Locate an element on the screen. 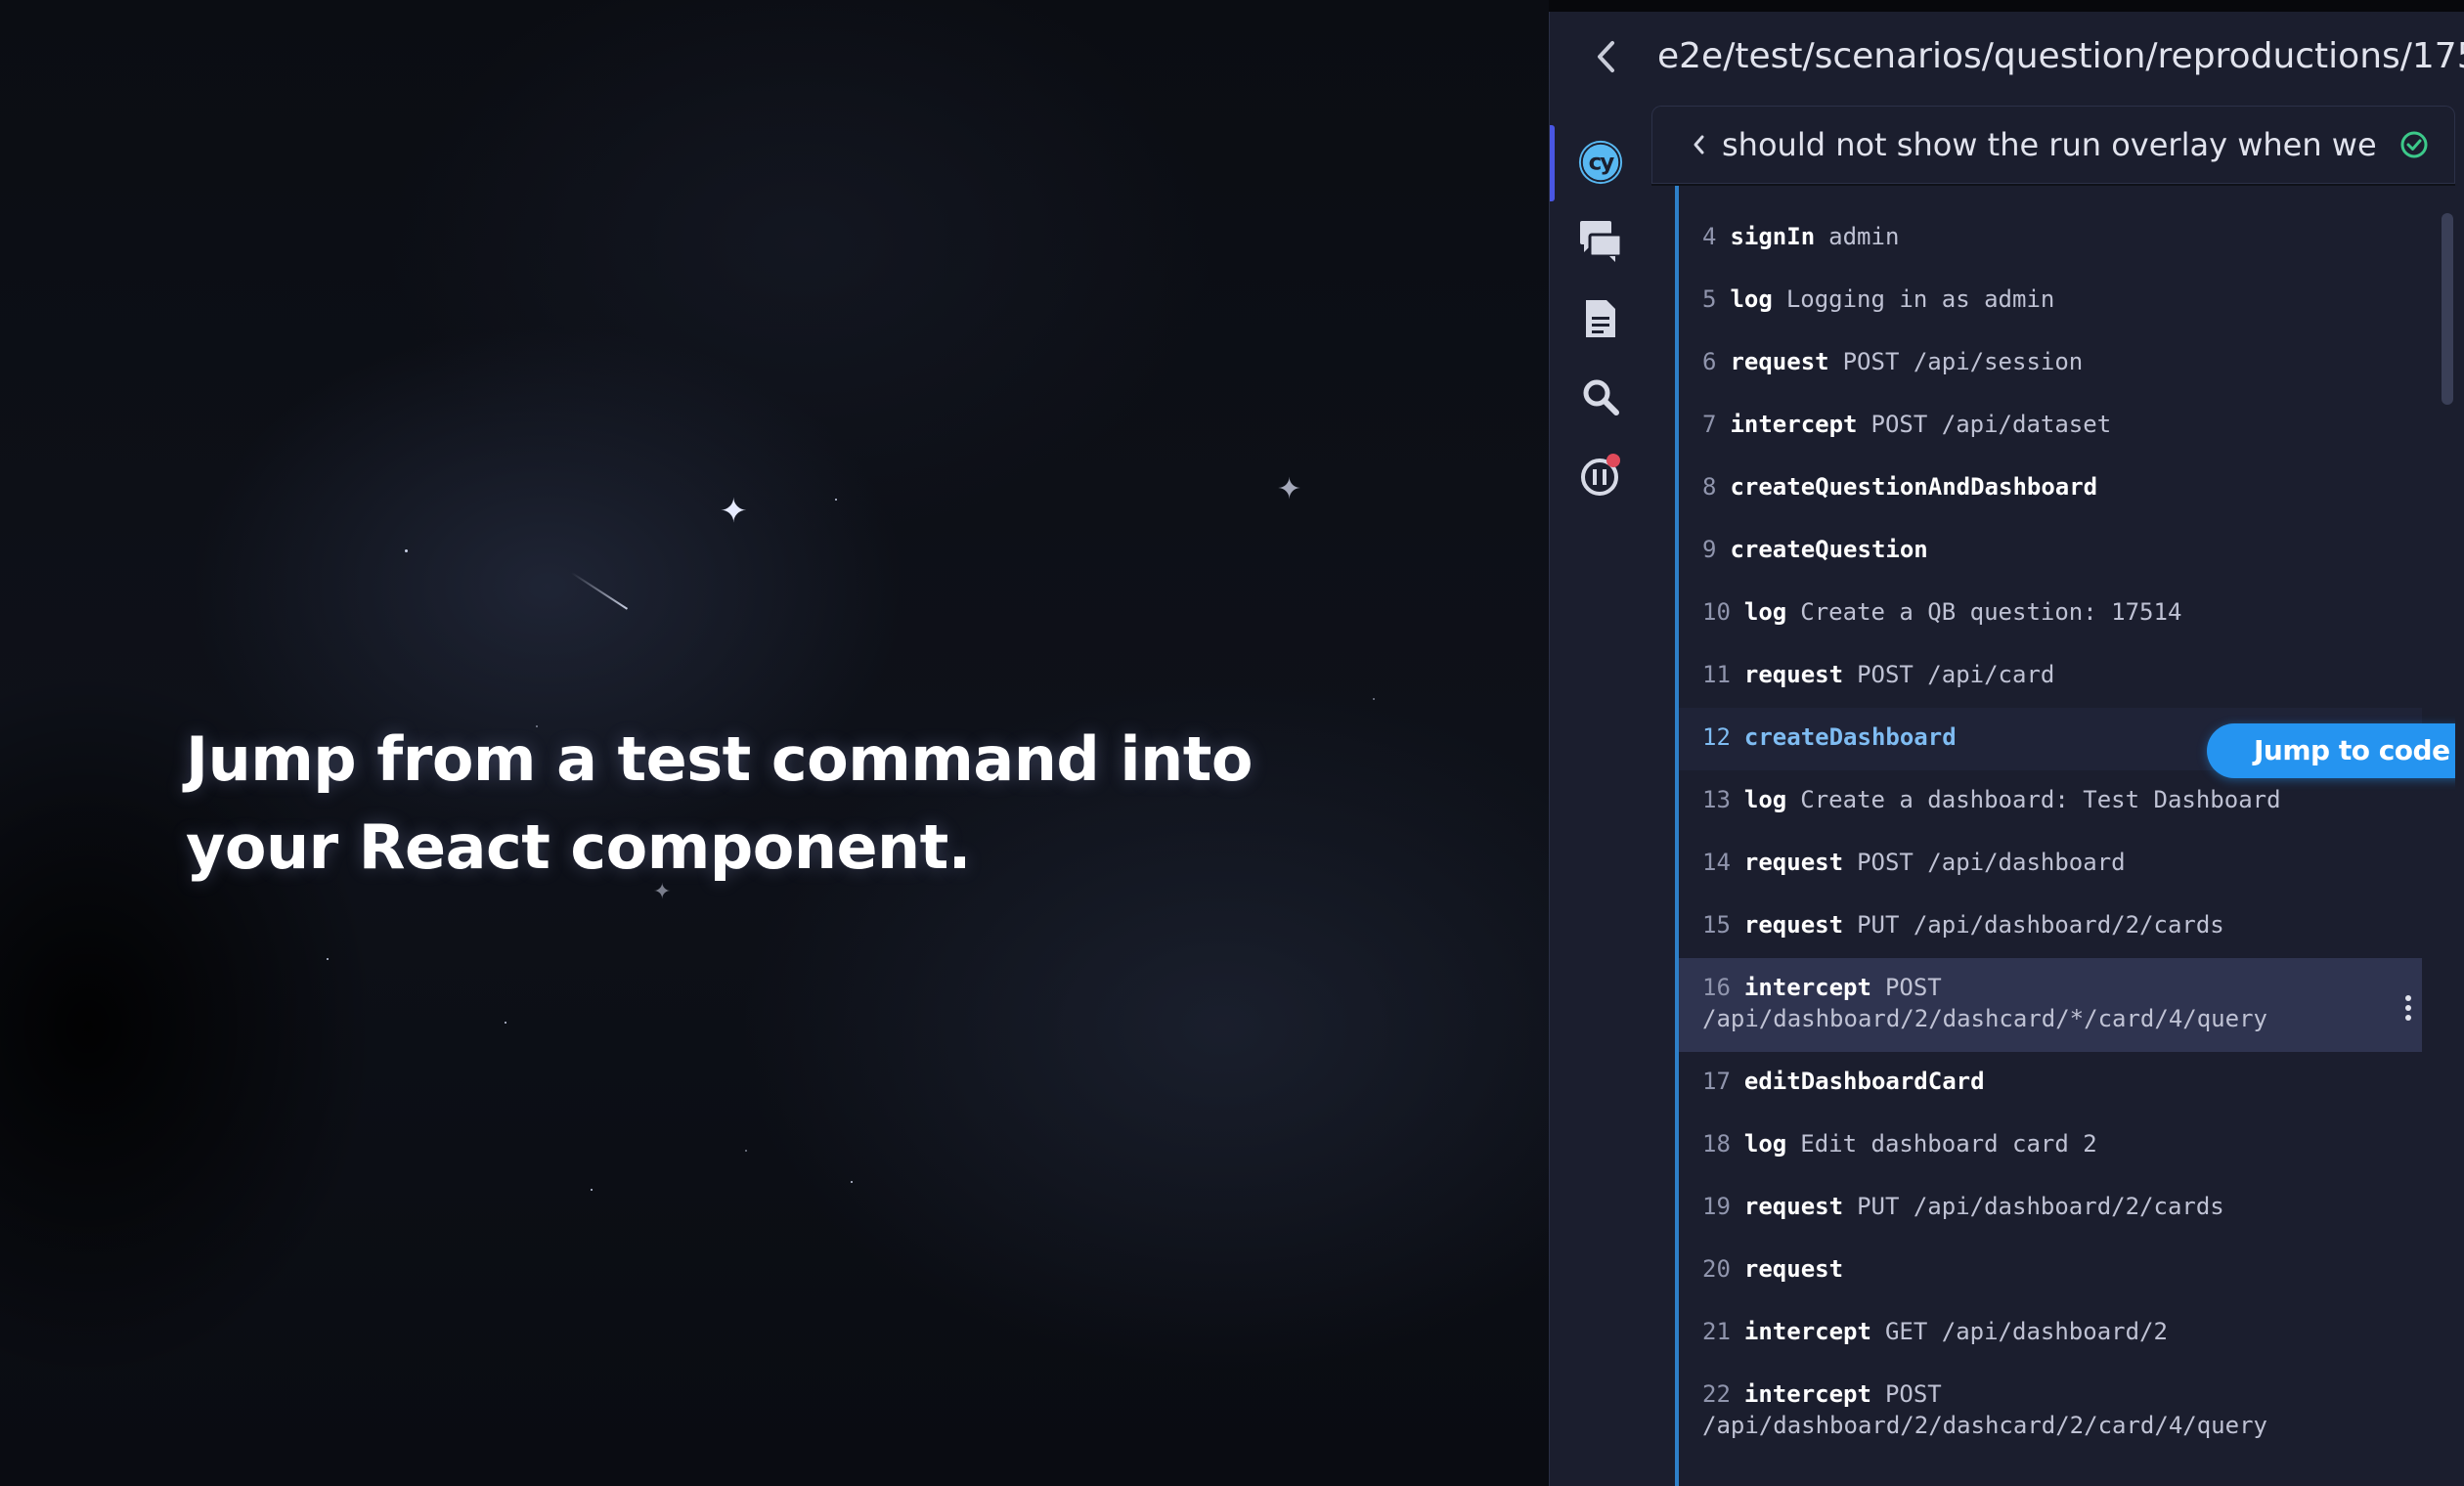 The height and width of the screenshot is (1486, 2464). command-row: 9 createQuestion is located at coordinates (2050, 549).